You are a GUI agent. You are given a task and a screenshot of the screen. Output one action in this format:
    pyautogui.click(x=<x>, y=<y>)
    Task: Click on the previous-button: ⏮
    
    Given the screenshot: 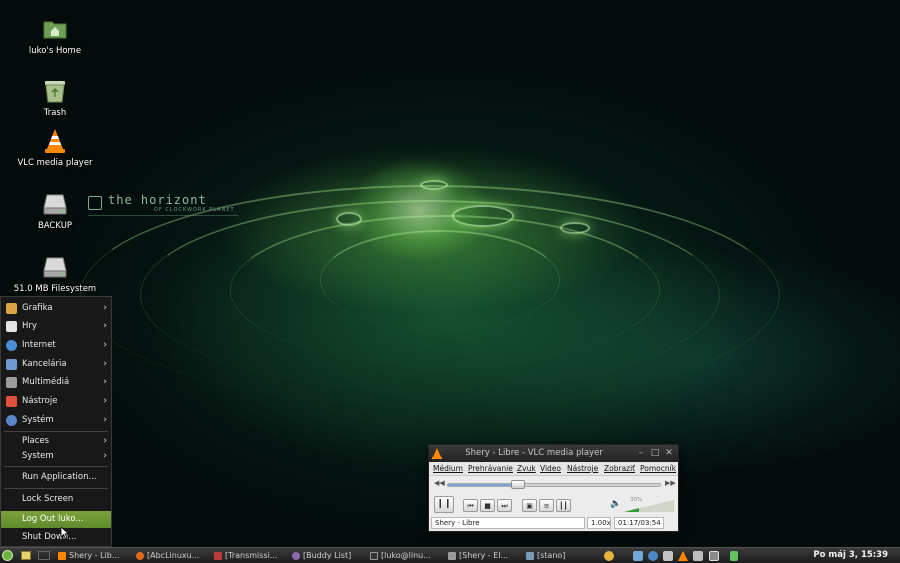 What is the action you would take?
    pyautogui.click(x=470, y=505)
    